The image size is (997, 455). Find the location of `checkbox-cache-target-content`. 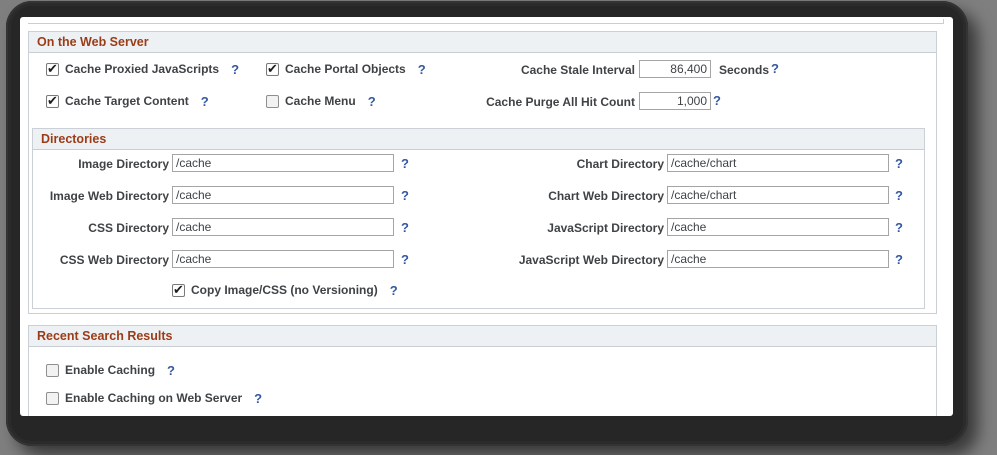

checkbox-cache-target-content is located at coordinates (52, 101).